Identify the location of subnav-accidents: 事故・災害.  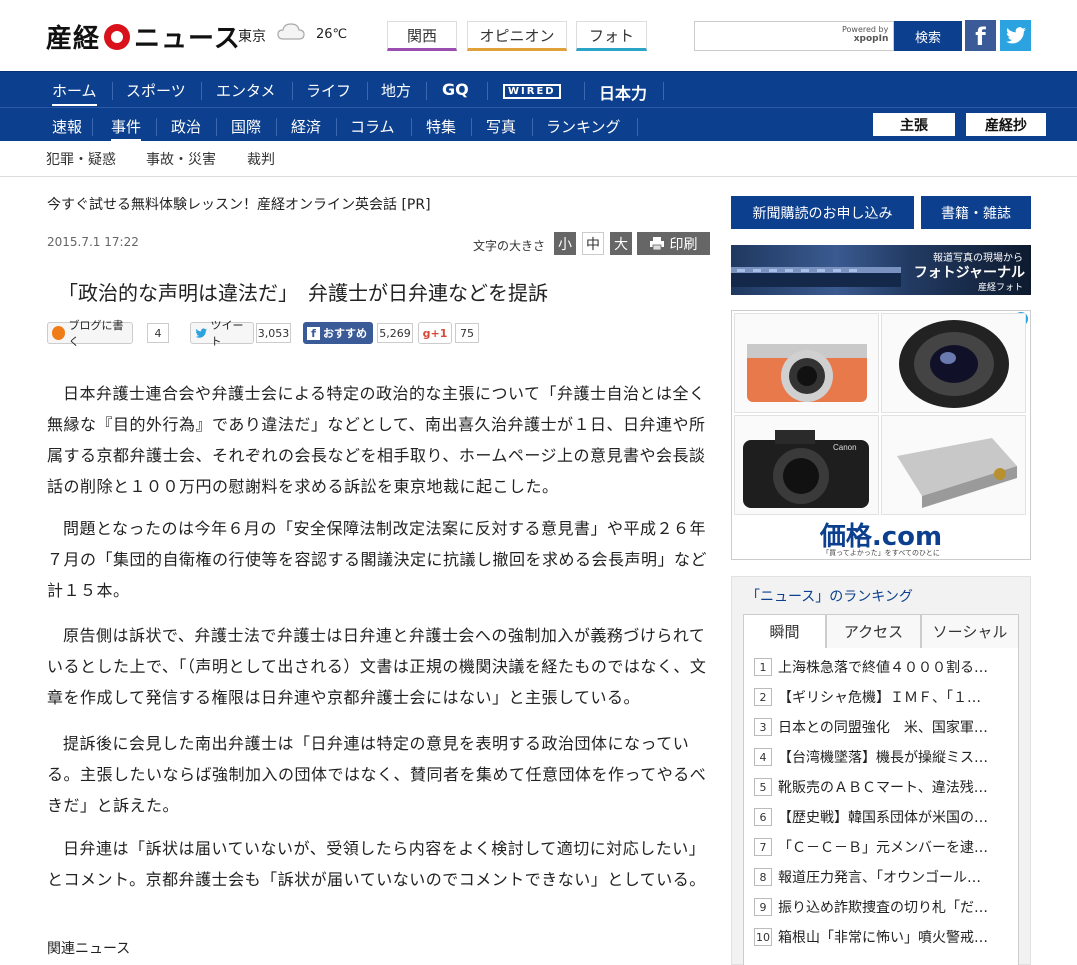
(181, 159).